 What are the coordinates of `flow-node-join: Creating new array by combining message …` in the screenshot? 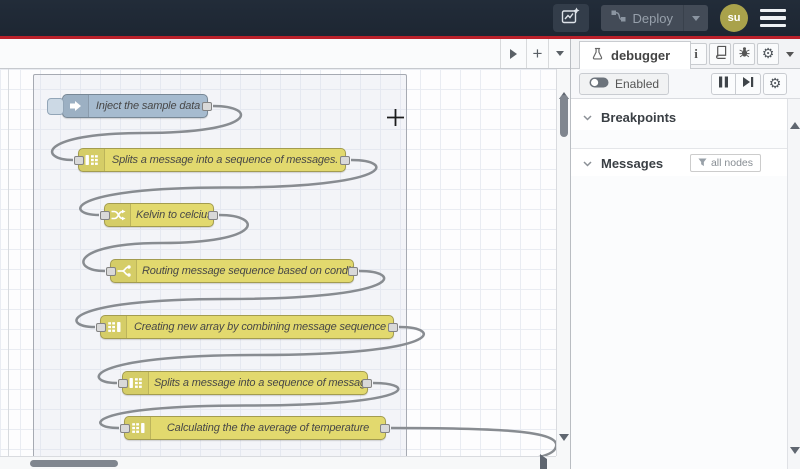 It's located at (247, 327).